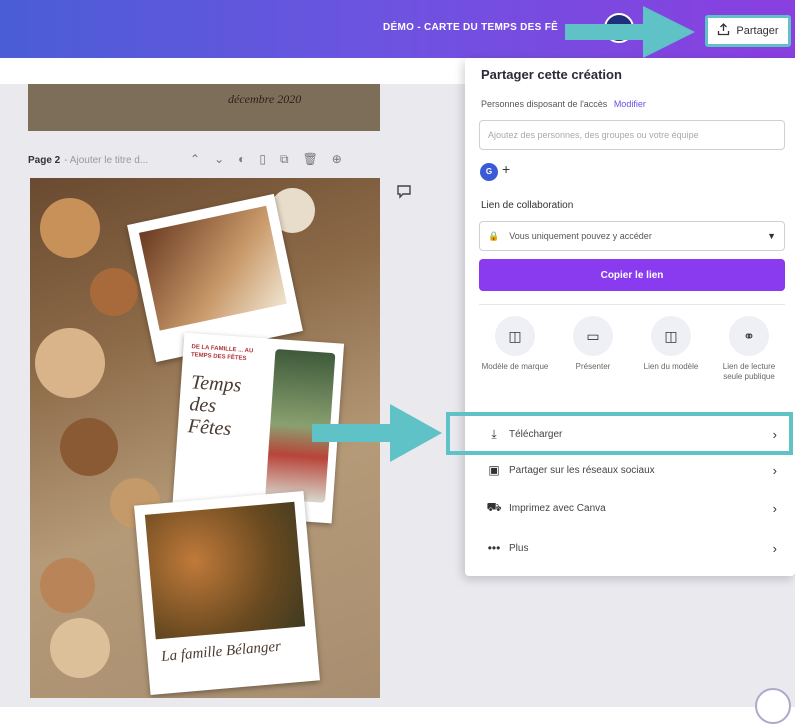  What do you see at coordinates (773, 706) in the screenshot?
I see `help-button` at bounding box center [773, 706].